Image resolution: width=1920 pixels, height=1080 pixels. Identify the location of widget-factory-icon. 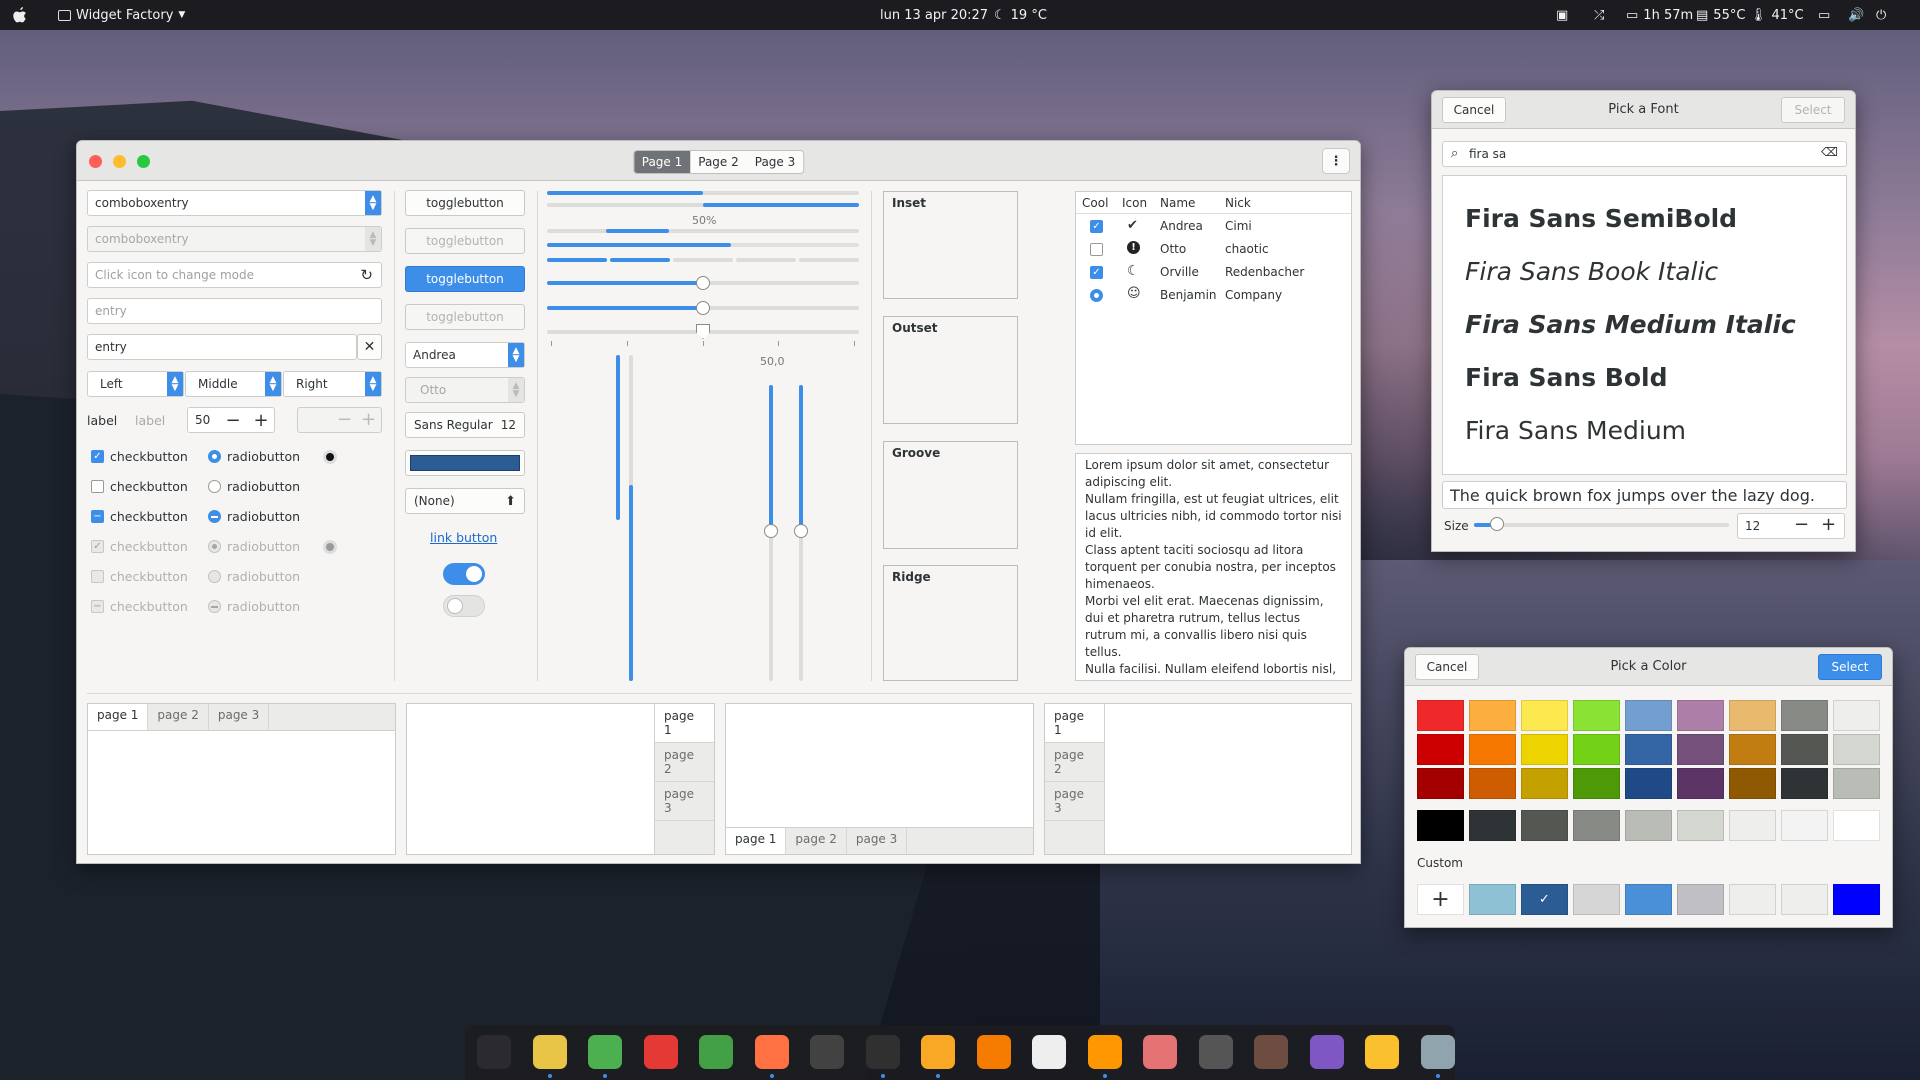
(1437, 1052).